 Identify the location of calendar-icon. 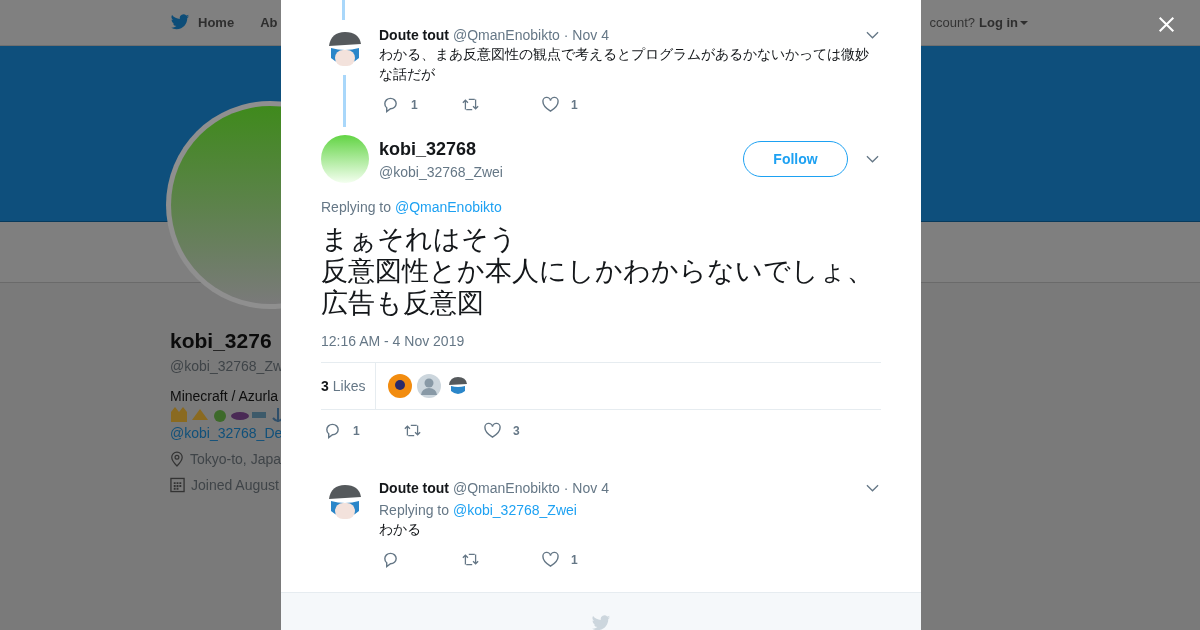
(177, 485).